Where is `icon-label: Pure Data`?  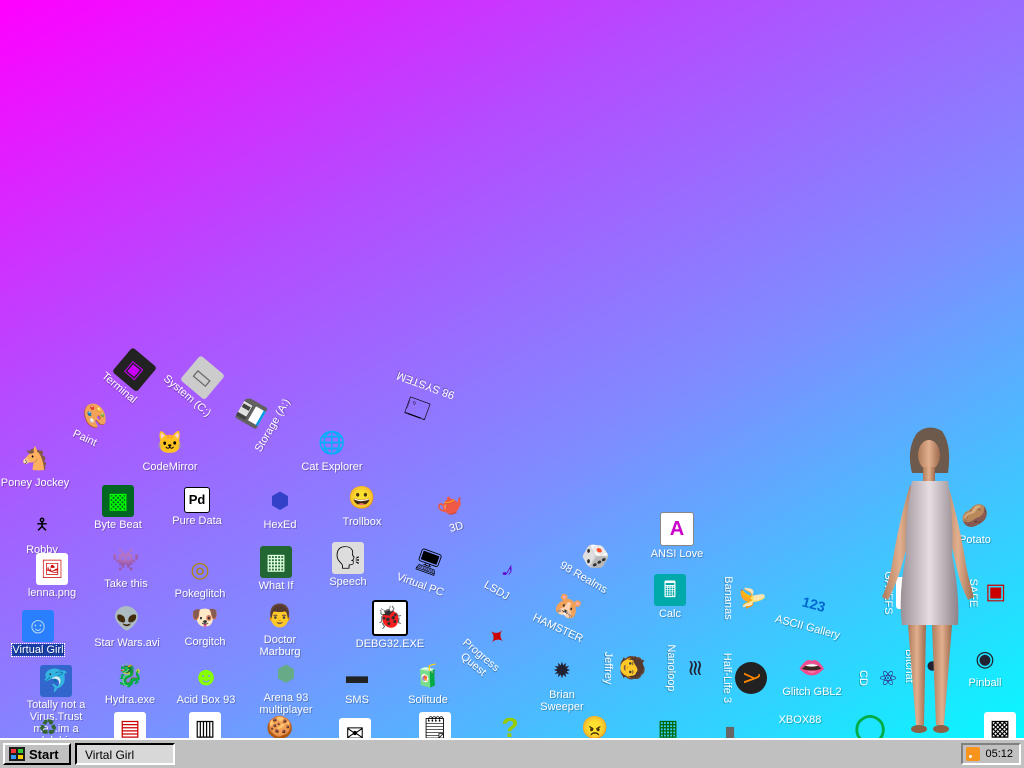
icon-label: Pure Data is located at coordinates (197, 521).